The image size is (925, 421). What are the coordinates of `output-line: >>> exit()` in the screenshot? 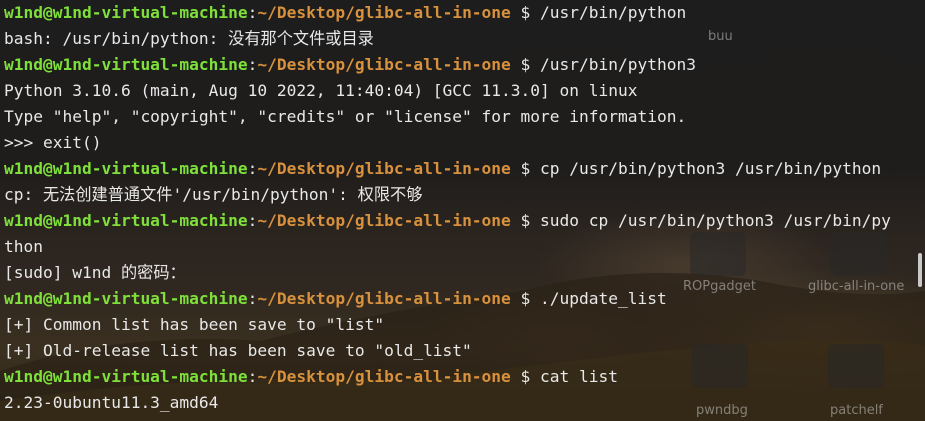 It's located at (53, 142).